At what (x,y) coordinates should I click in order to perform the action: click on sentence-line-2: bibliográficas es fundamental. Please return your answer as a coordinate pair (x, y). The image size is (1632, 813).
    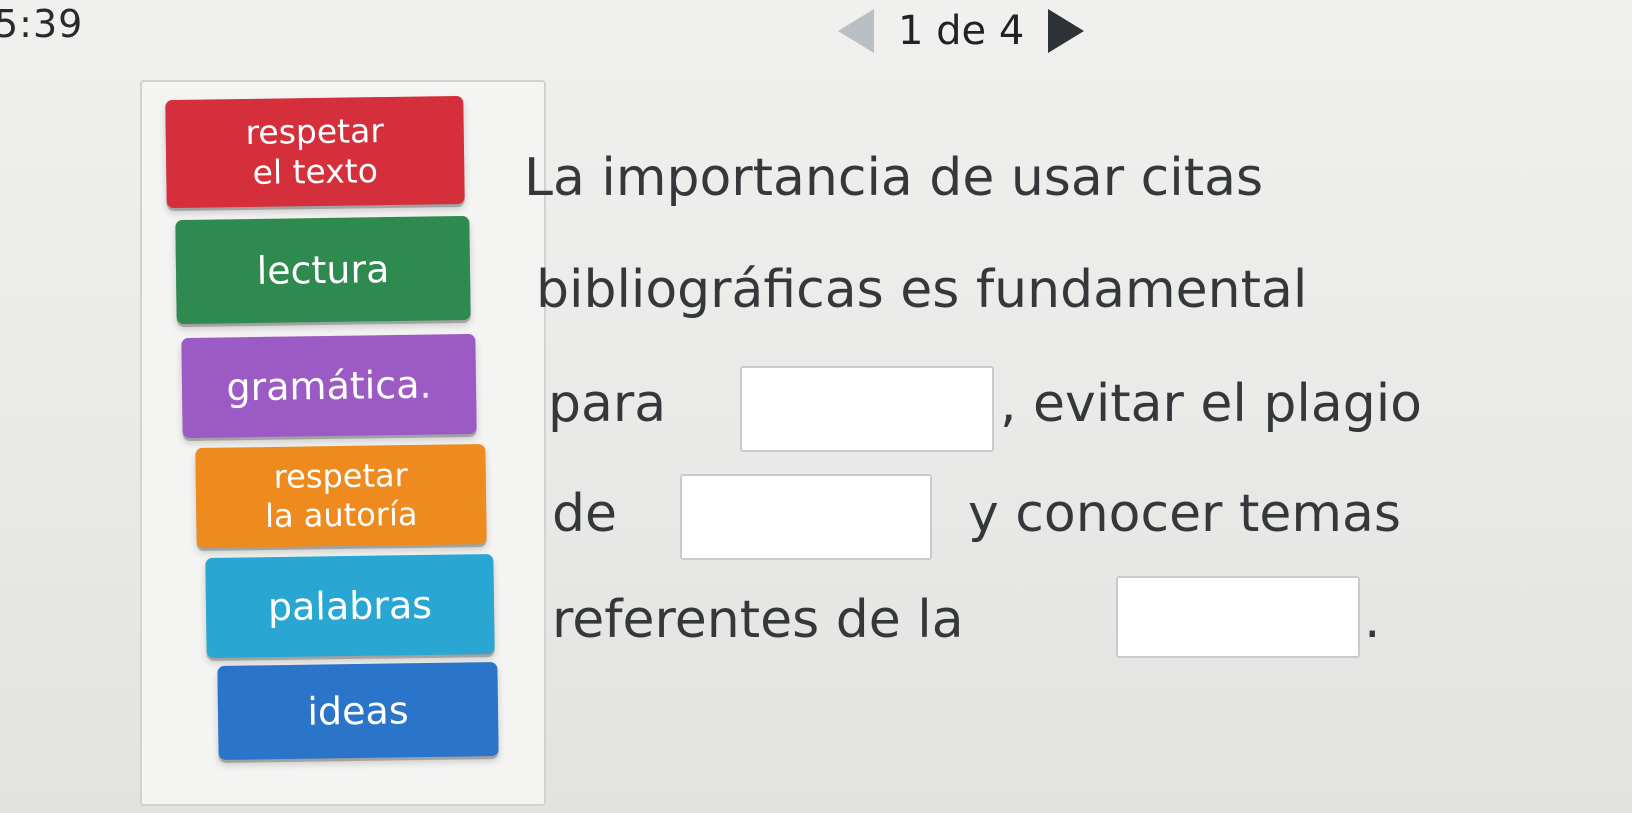
    Looking at the image, I should click on (922, 290).